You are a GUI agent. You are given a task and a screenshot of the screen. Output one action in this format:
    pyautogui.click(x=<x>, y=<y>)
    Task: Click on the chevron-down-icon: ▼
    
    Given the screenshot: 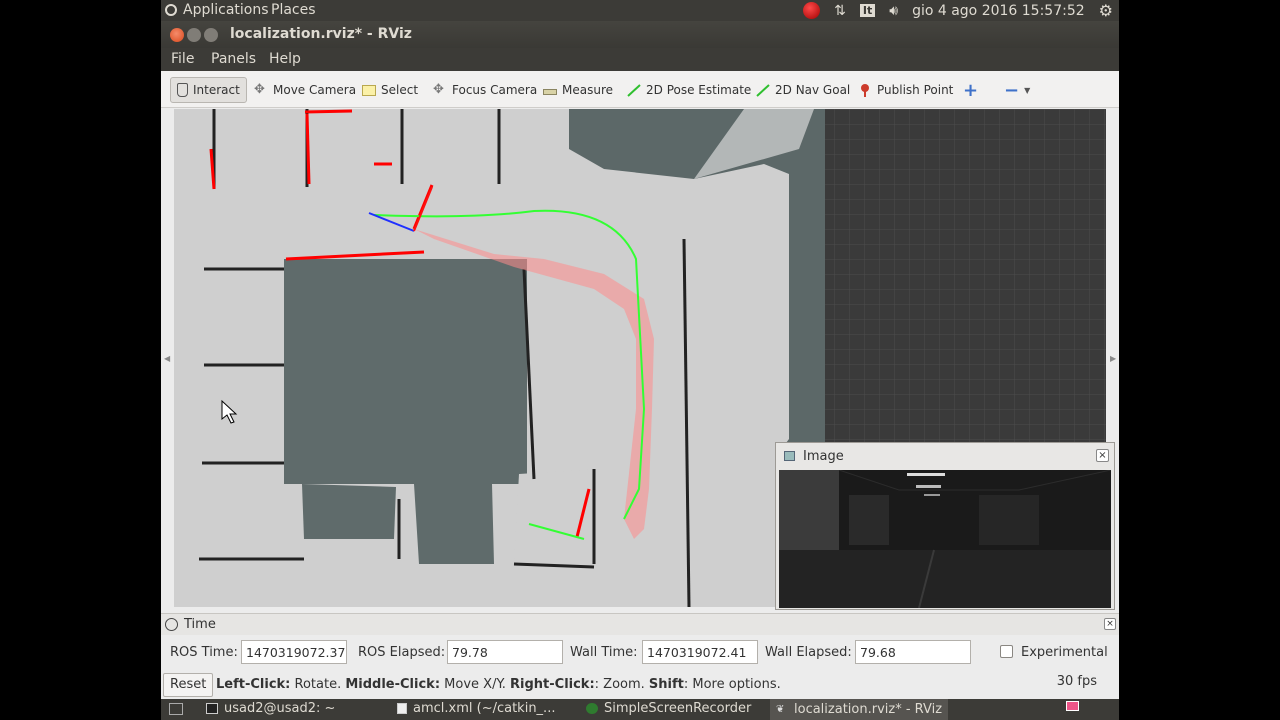 What is the action you would take?
    pyautogui.click(x=1027, y=90)
    